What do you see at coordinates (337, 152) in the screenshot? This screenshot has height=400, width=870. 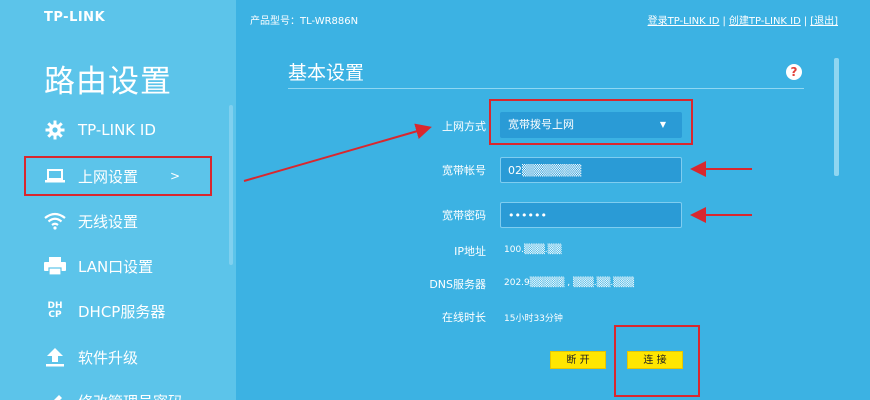 I see `annotation-arrow` at bounding box center [337, 152].